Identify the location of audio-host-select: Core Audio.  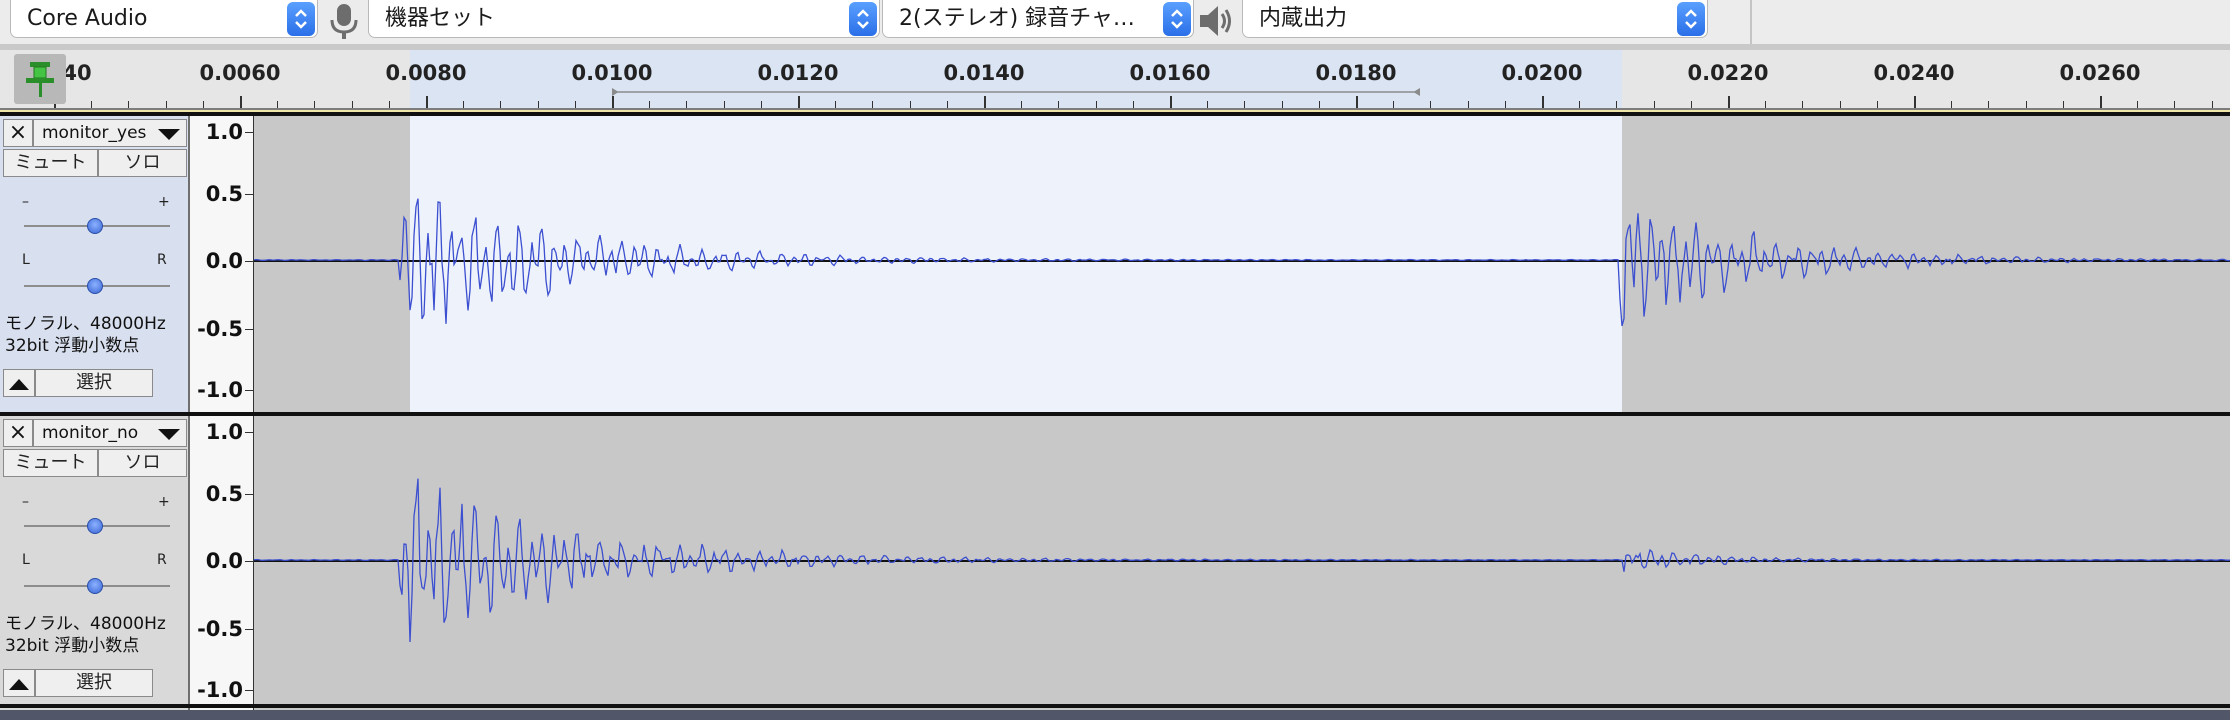
(164, 19).